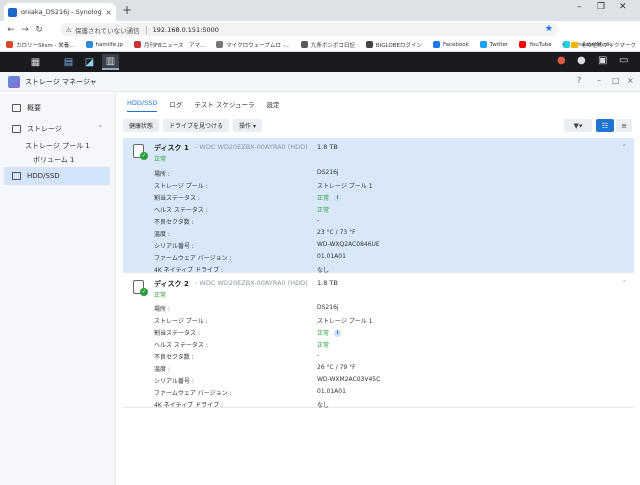 The image size is (640, 485). What do you see at coordinates (171, 148) in the screenshot?
I see `disk-name: ディスク 1` at bounding box center [171, 148].